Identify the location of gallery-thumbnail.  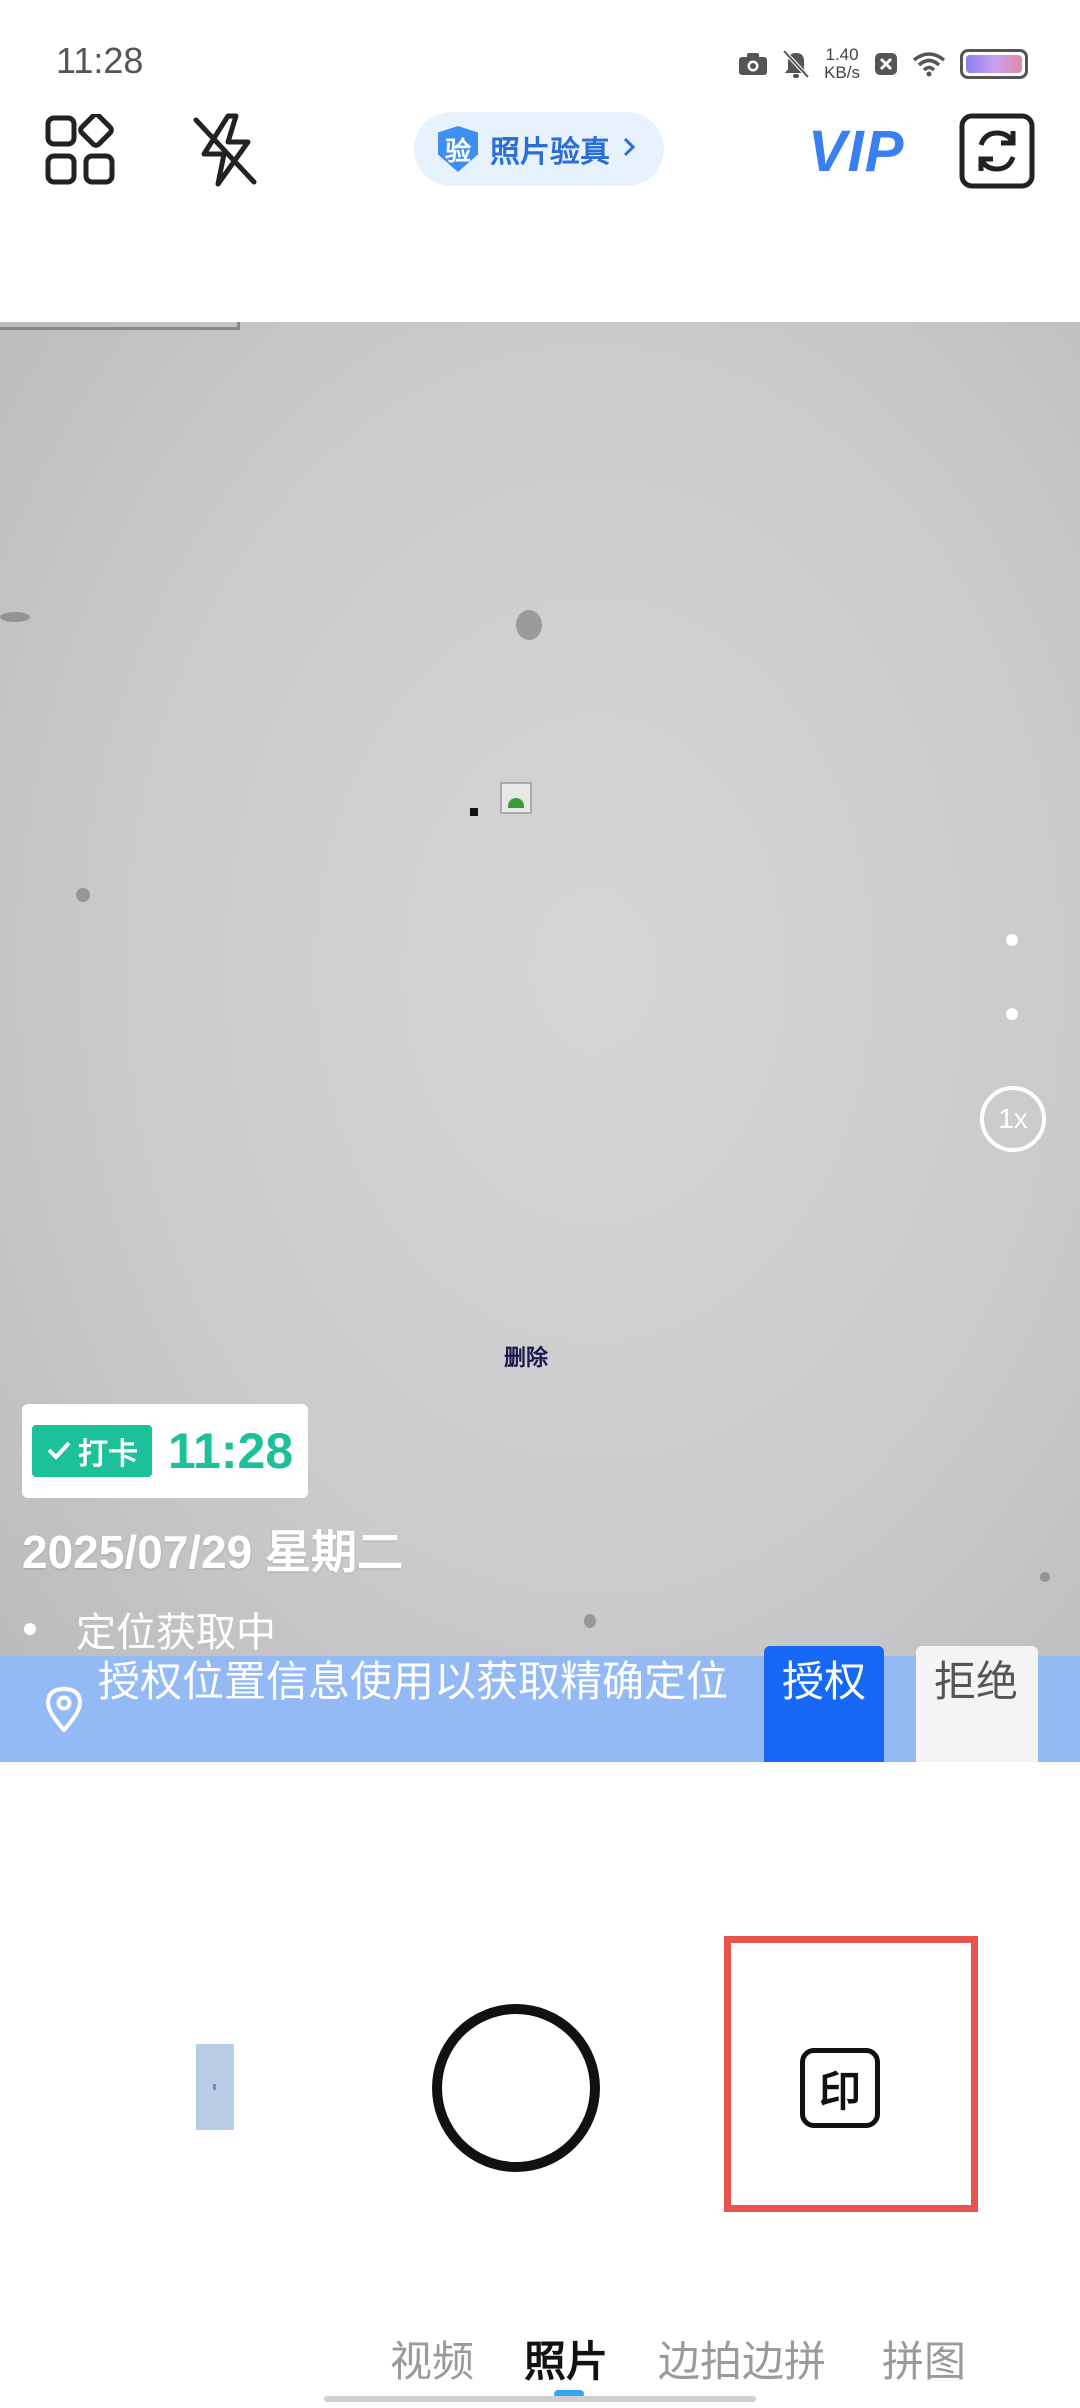
(215, 2087).